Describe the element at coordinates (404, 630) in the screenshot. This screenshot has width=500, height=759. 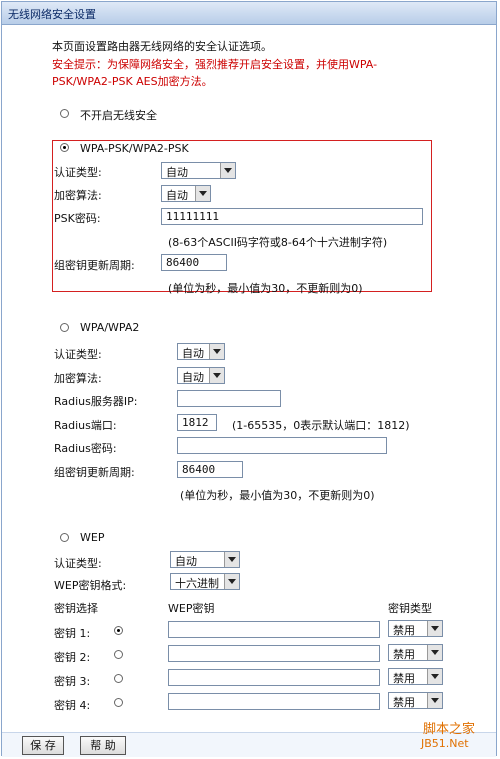
I see `key1-type-value: 禁用` at that location.